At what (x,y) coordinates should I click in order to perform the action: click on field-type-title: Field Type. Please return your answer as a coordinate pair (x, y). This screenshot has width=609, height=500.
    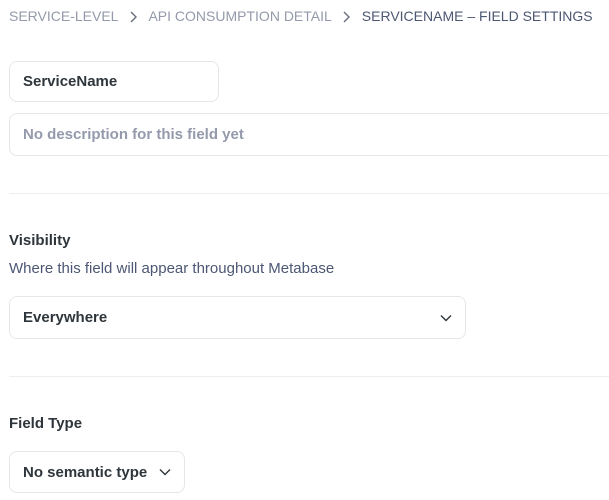
    Looking at the image, I should click on (46, 423).